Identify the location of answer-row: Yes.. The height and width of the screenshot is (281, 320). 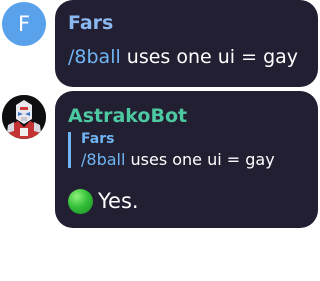
(103, 201).